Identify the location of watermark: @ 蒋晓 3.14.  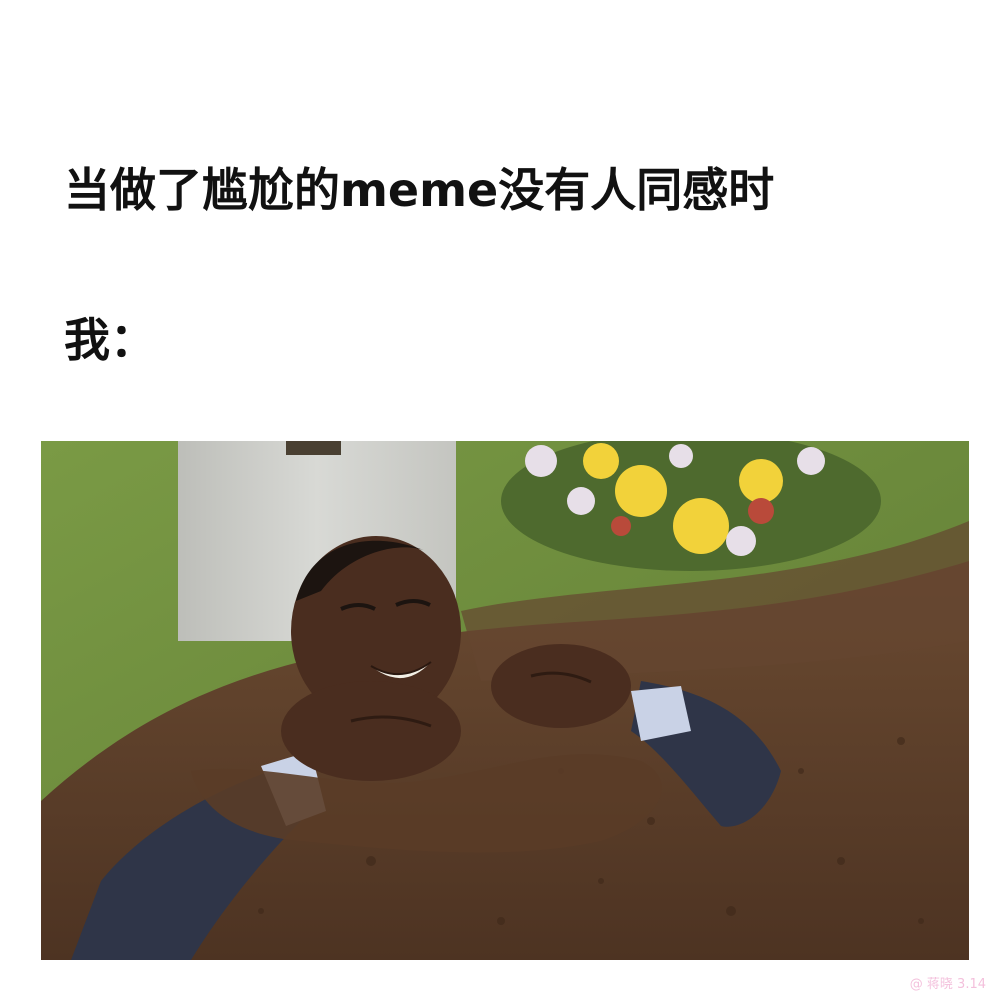
(947, 984).